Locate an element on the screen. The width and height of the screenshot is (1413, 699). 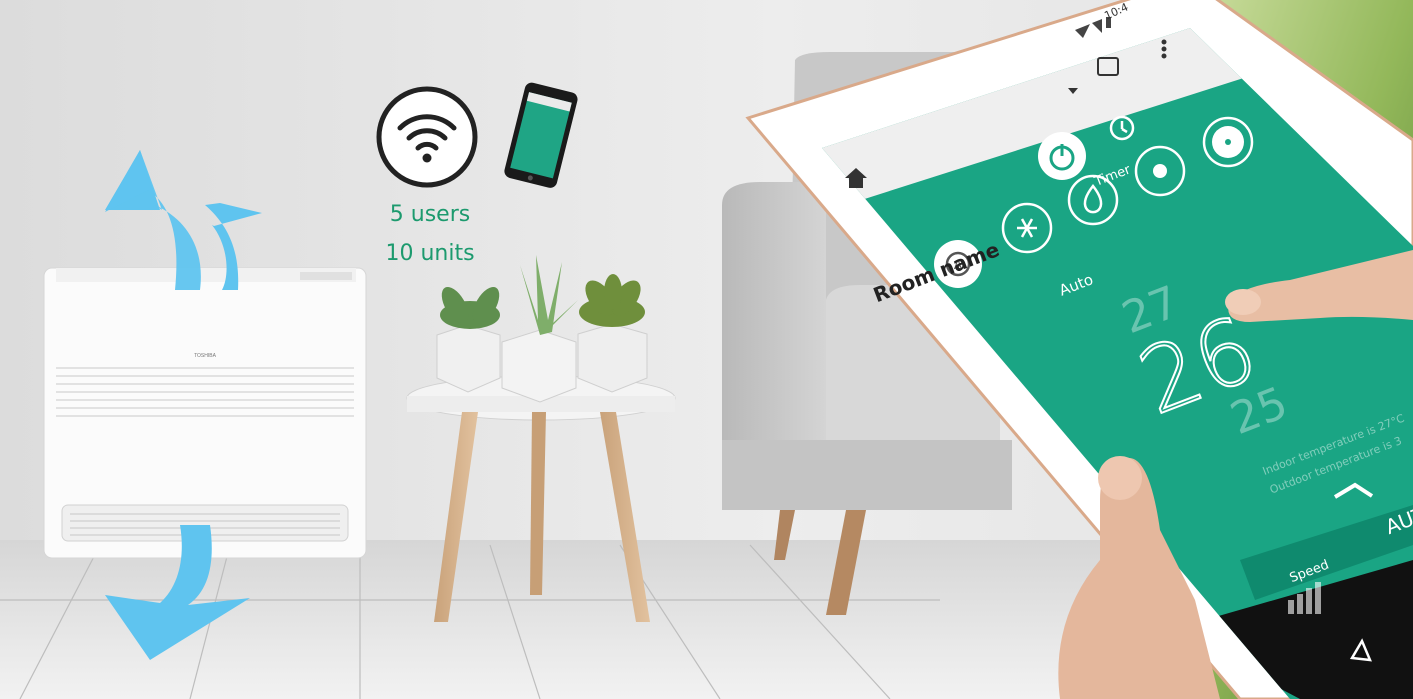
users-count-label: 5 users is located at coordinates (430, 214).